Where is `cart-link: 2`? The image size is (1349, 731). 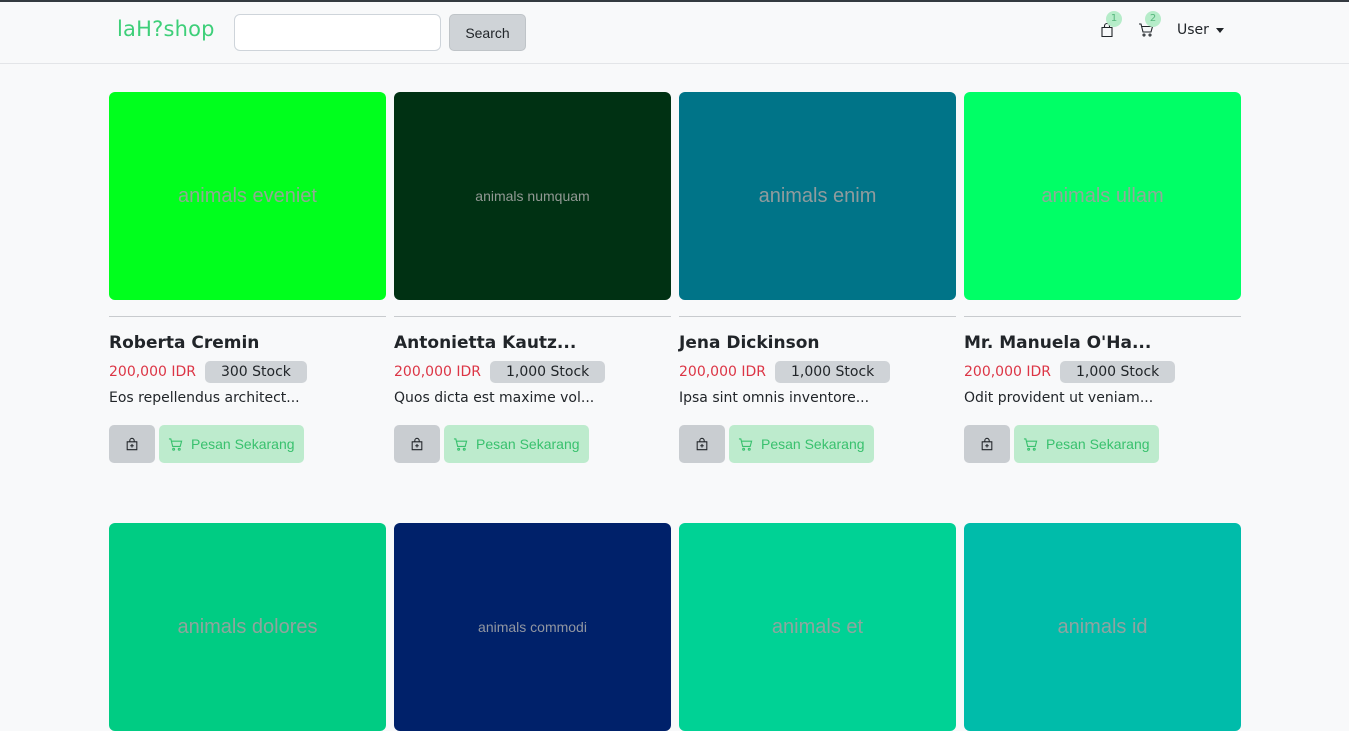
cart-link: 2 is located at coordinates (1149, 25).